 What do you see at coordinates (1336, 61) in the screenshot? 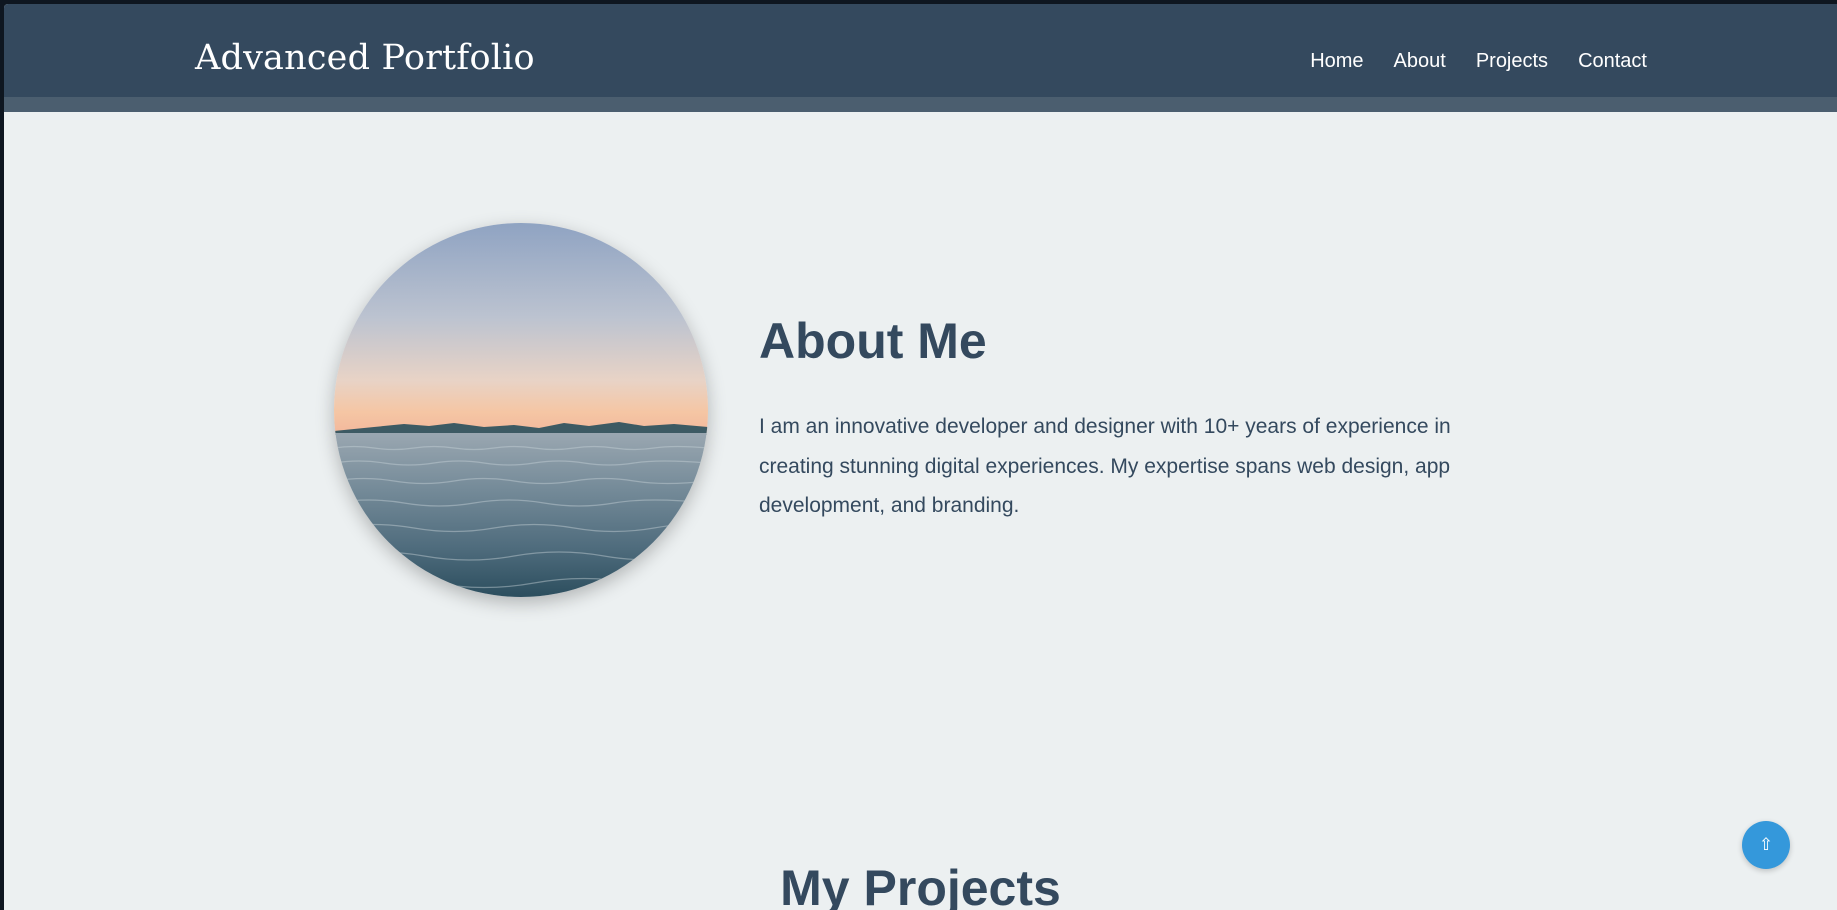
I see `nav-home: Home` at bounding box center [1336, 61].